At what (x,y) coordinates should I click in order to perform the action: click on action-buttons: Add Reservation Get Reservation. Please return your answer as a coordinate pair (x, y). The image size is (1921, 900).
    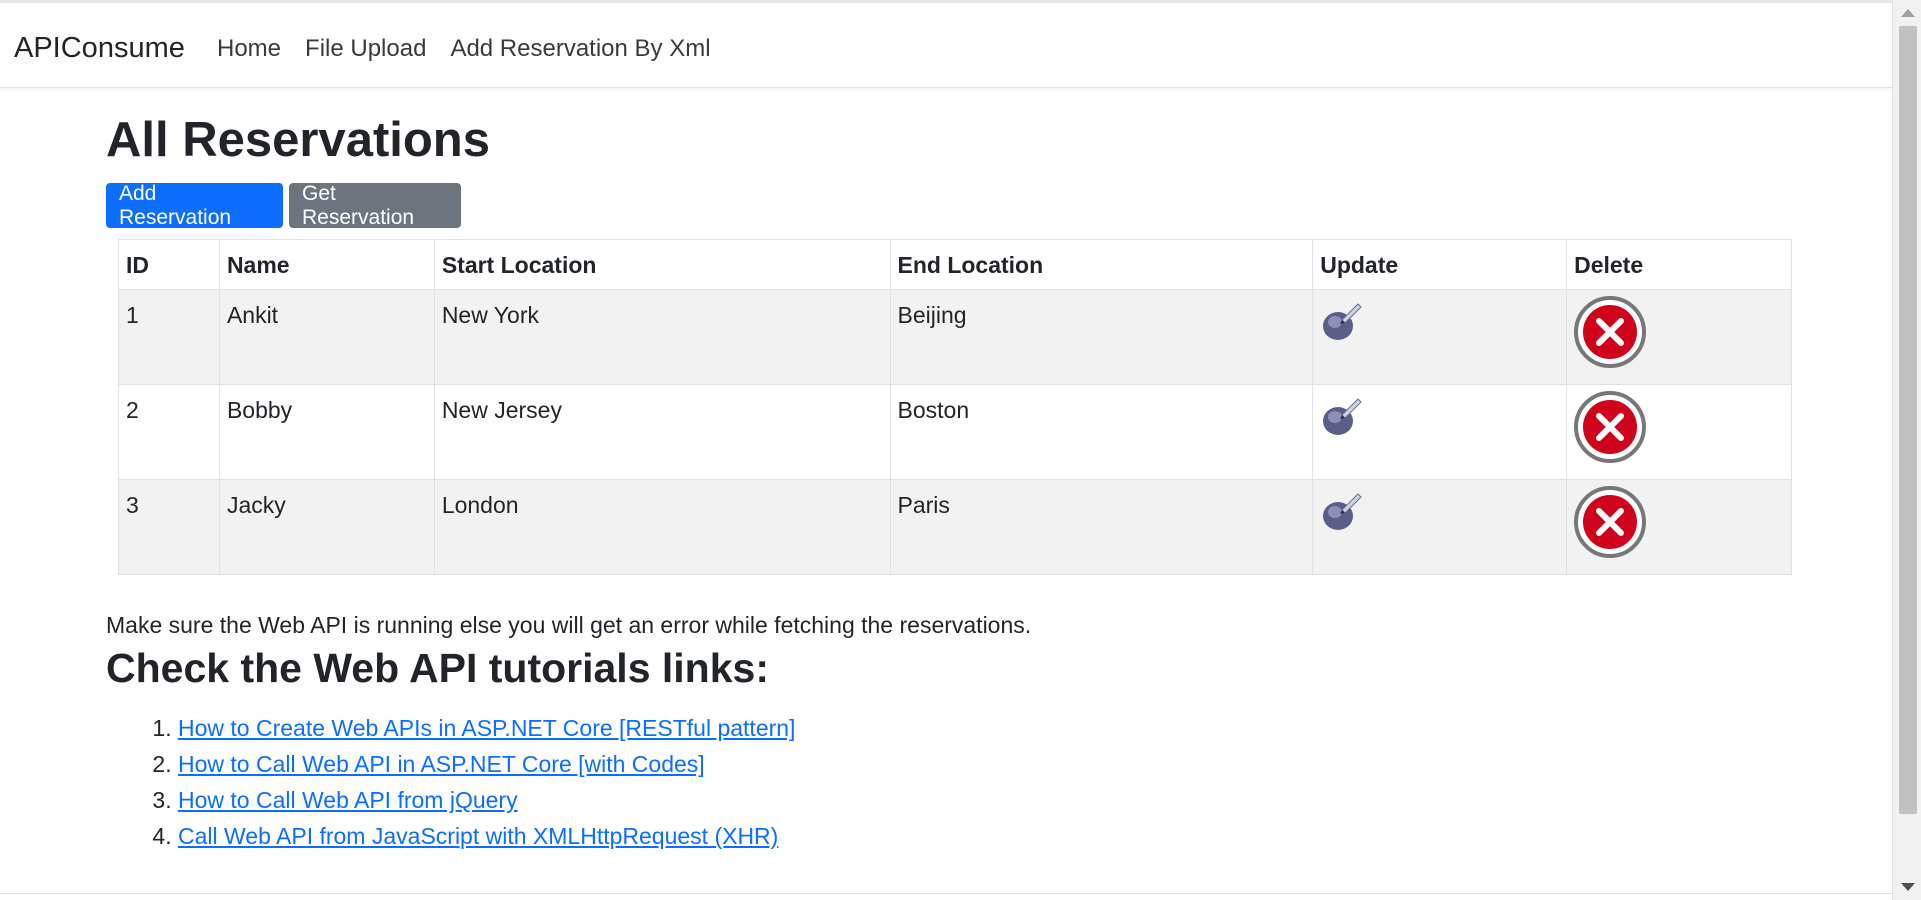
    Looking at the image, I should click on (951, 205).